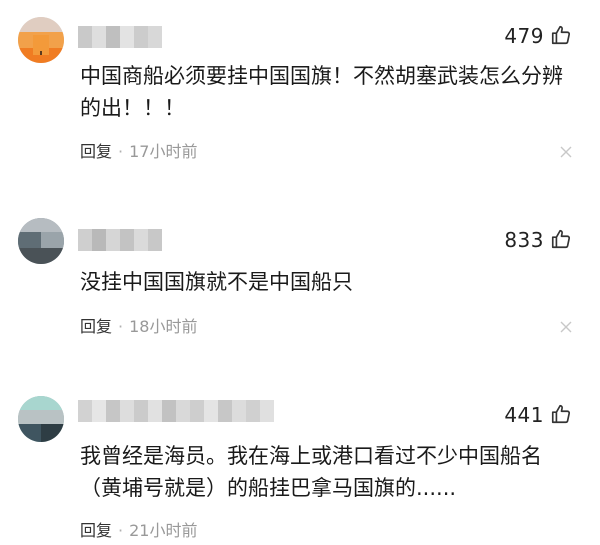 The height and width of the screenshot is (545, 600). What do you see at coordinates (163, 151) in the screenshot?
I see `comment-time: 17小时前` at bounding box center [163, 151].